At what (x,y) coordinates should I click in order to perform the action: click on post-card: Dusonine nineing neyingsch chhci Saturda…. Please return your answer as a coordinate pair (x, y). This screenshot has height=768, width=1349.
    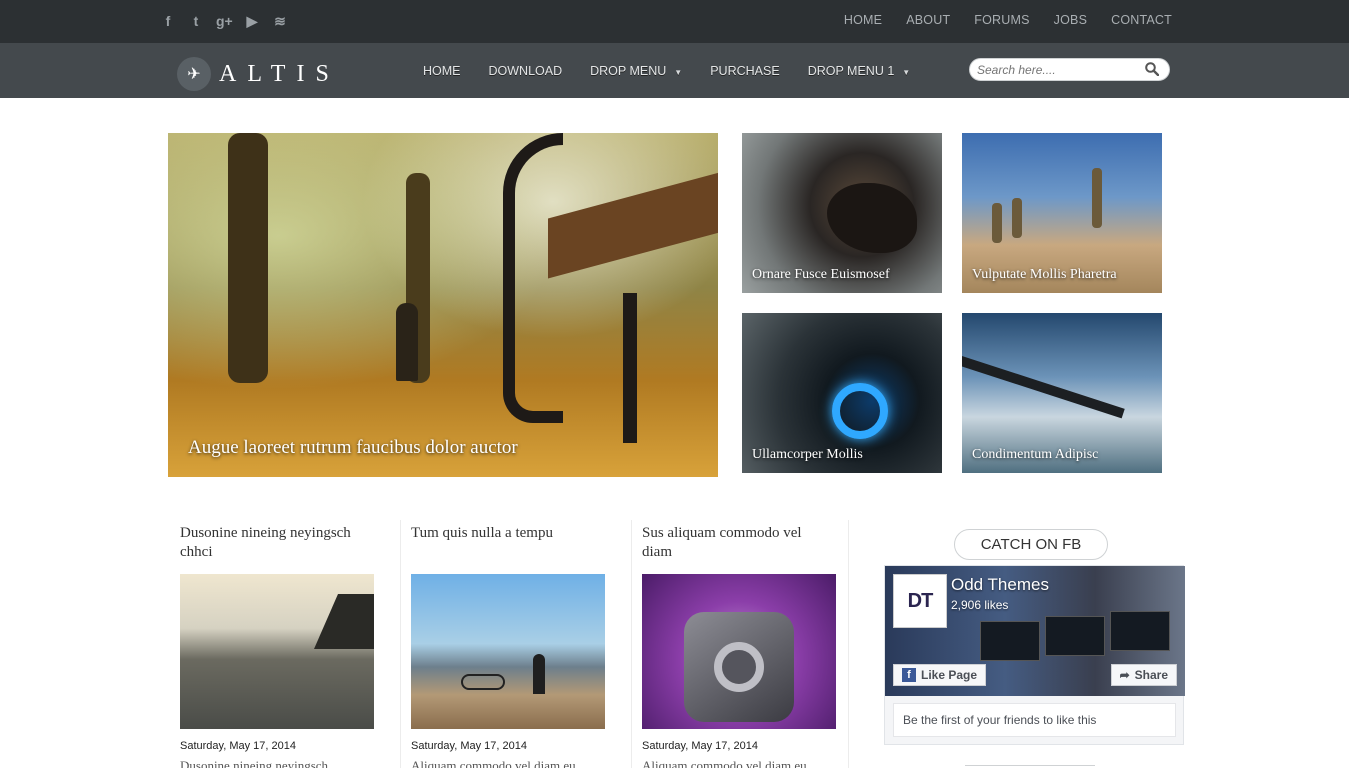
    Looking at the image, I should click on (275, 644).